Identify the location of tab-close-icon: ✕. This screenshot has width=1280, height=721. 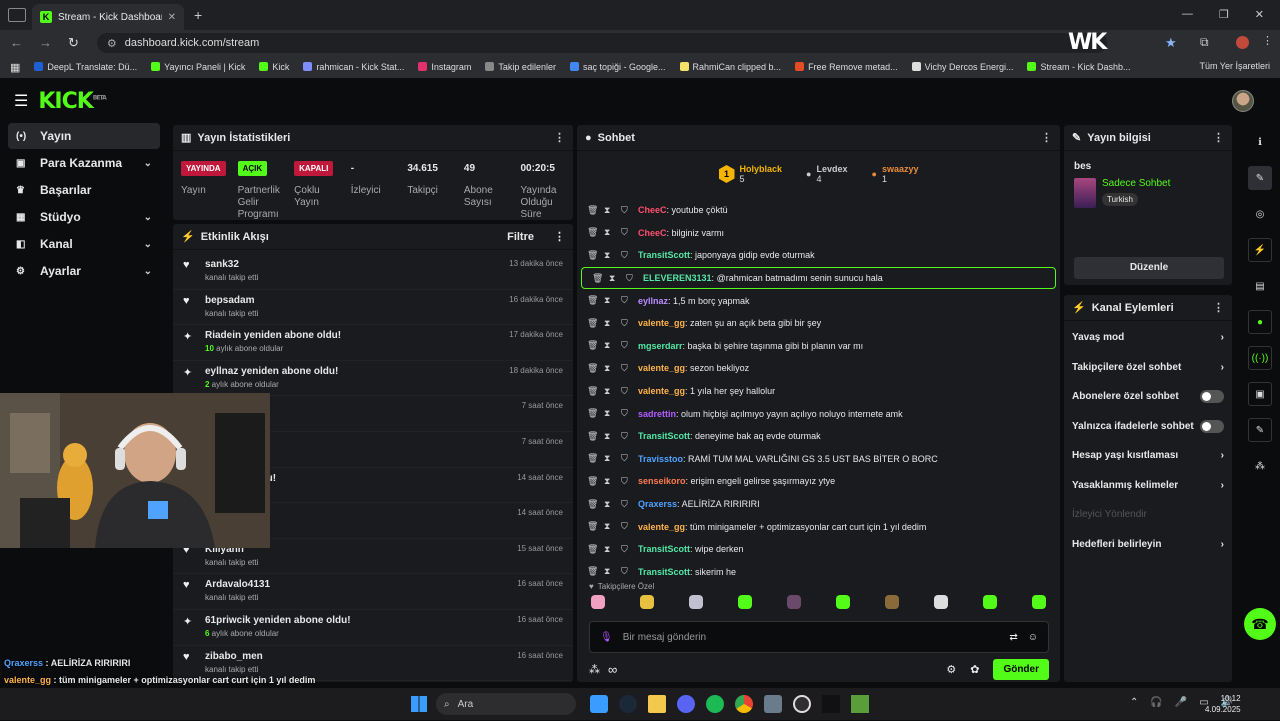
(172, 17).